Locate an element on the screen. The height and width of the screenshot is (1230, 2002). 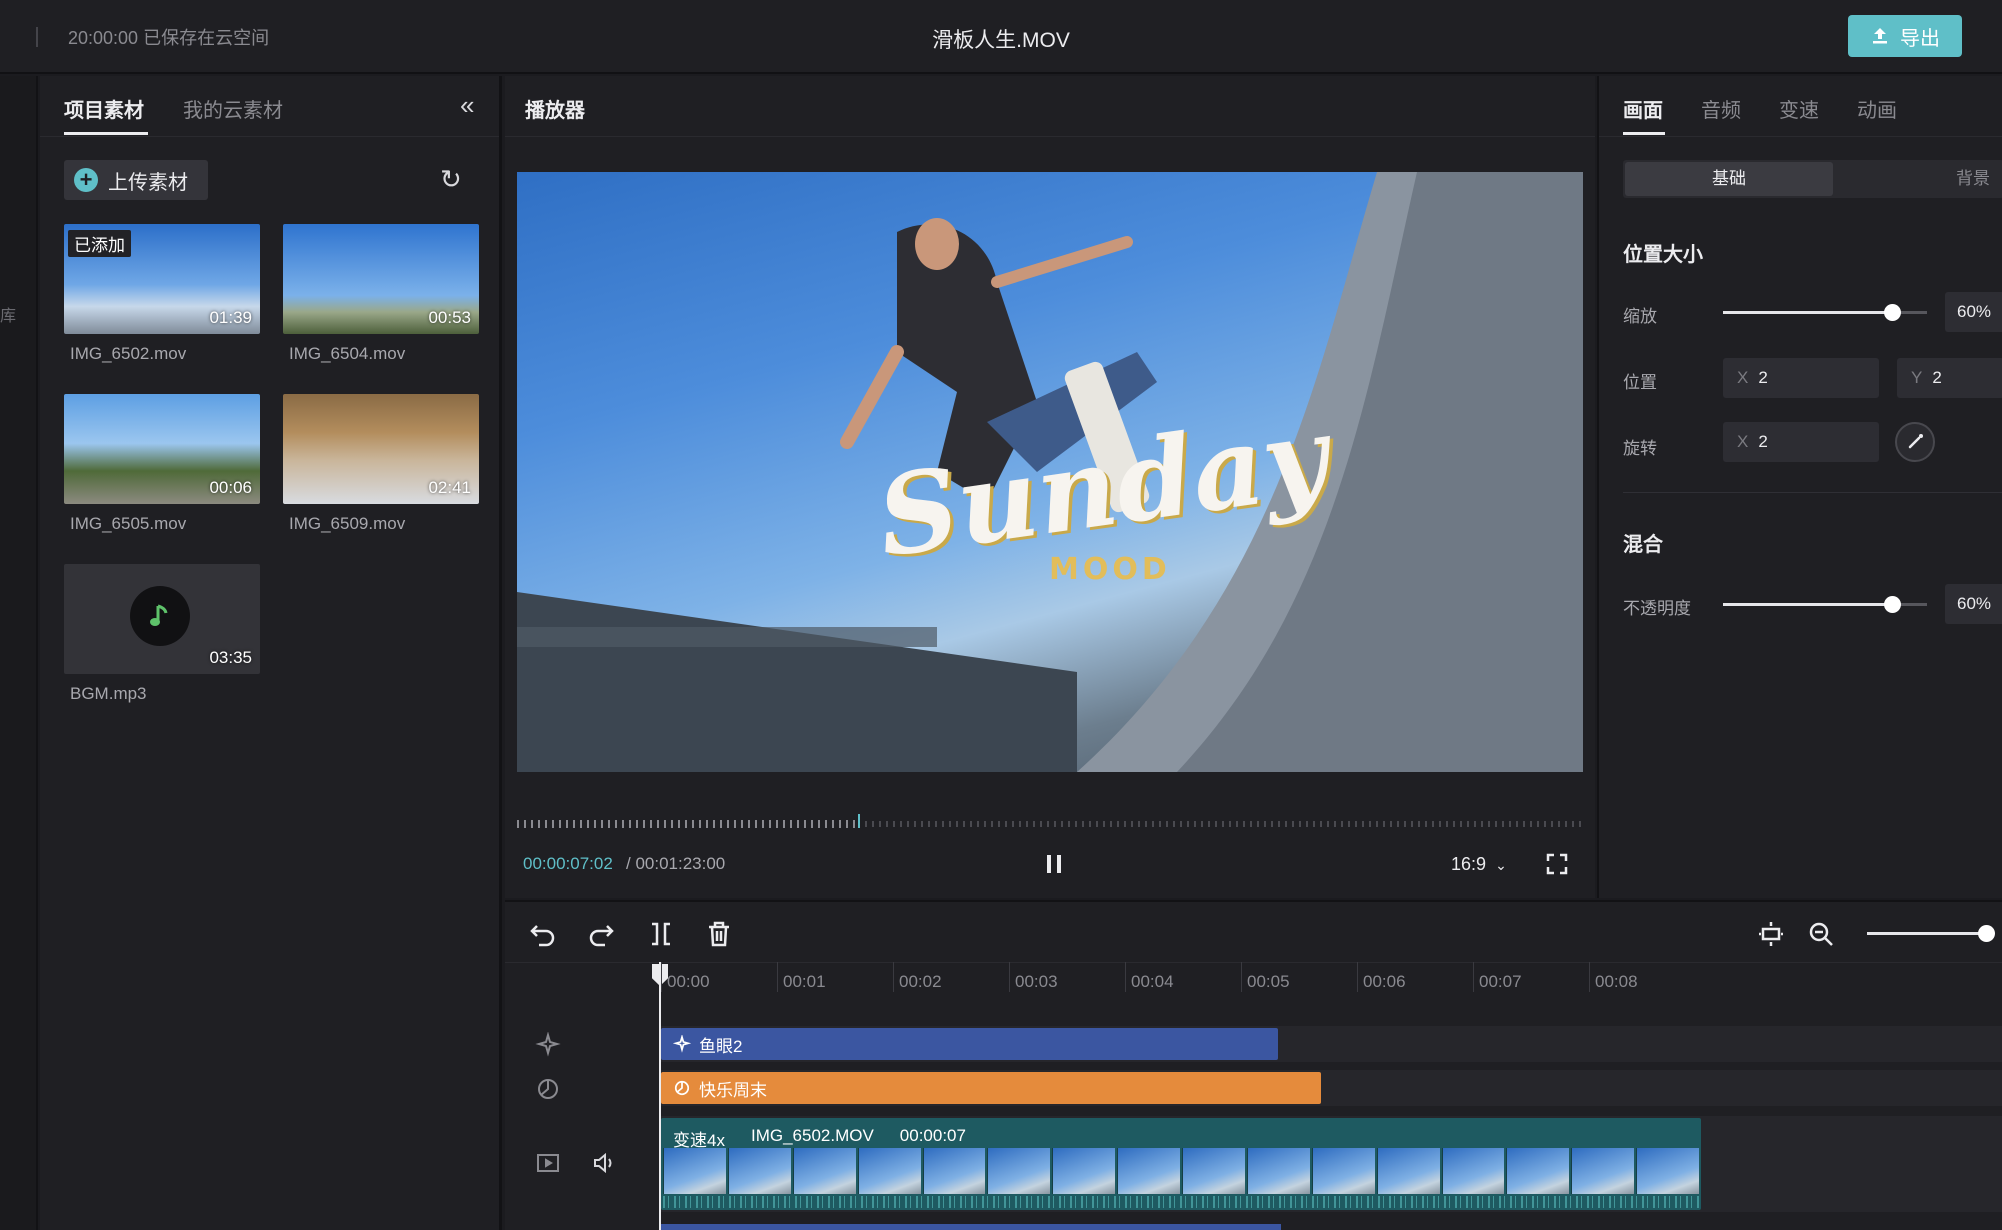
tab-picture: 画面 is located at coordinates (1643, 108).